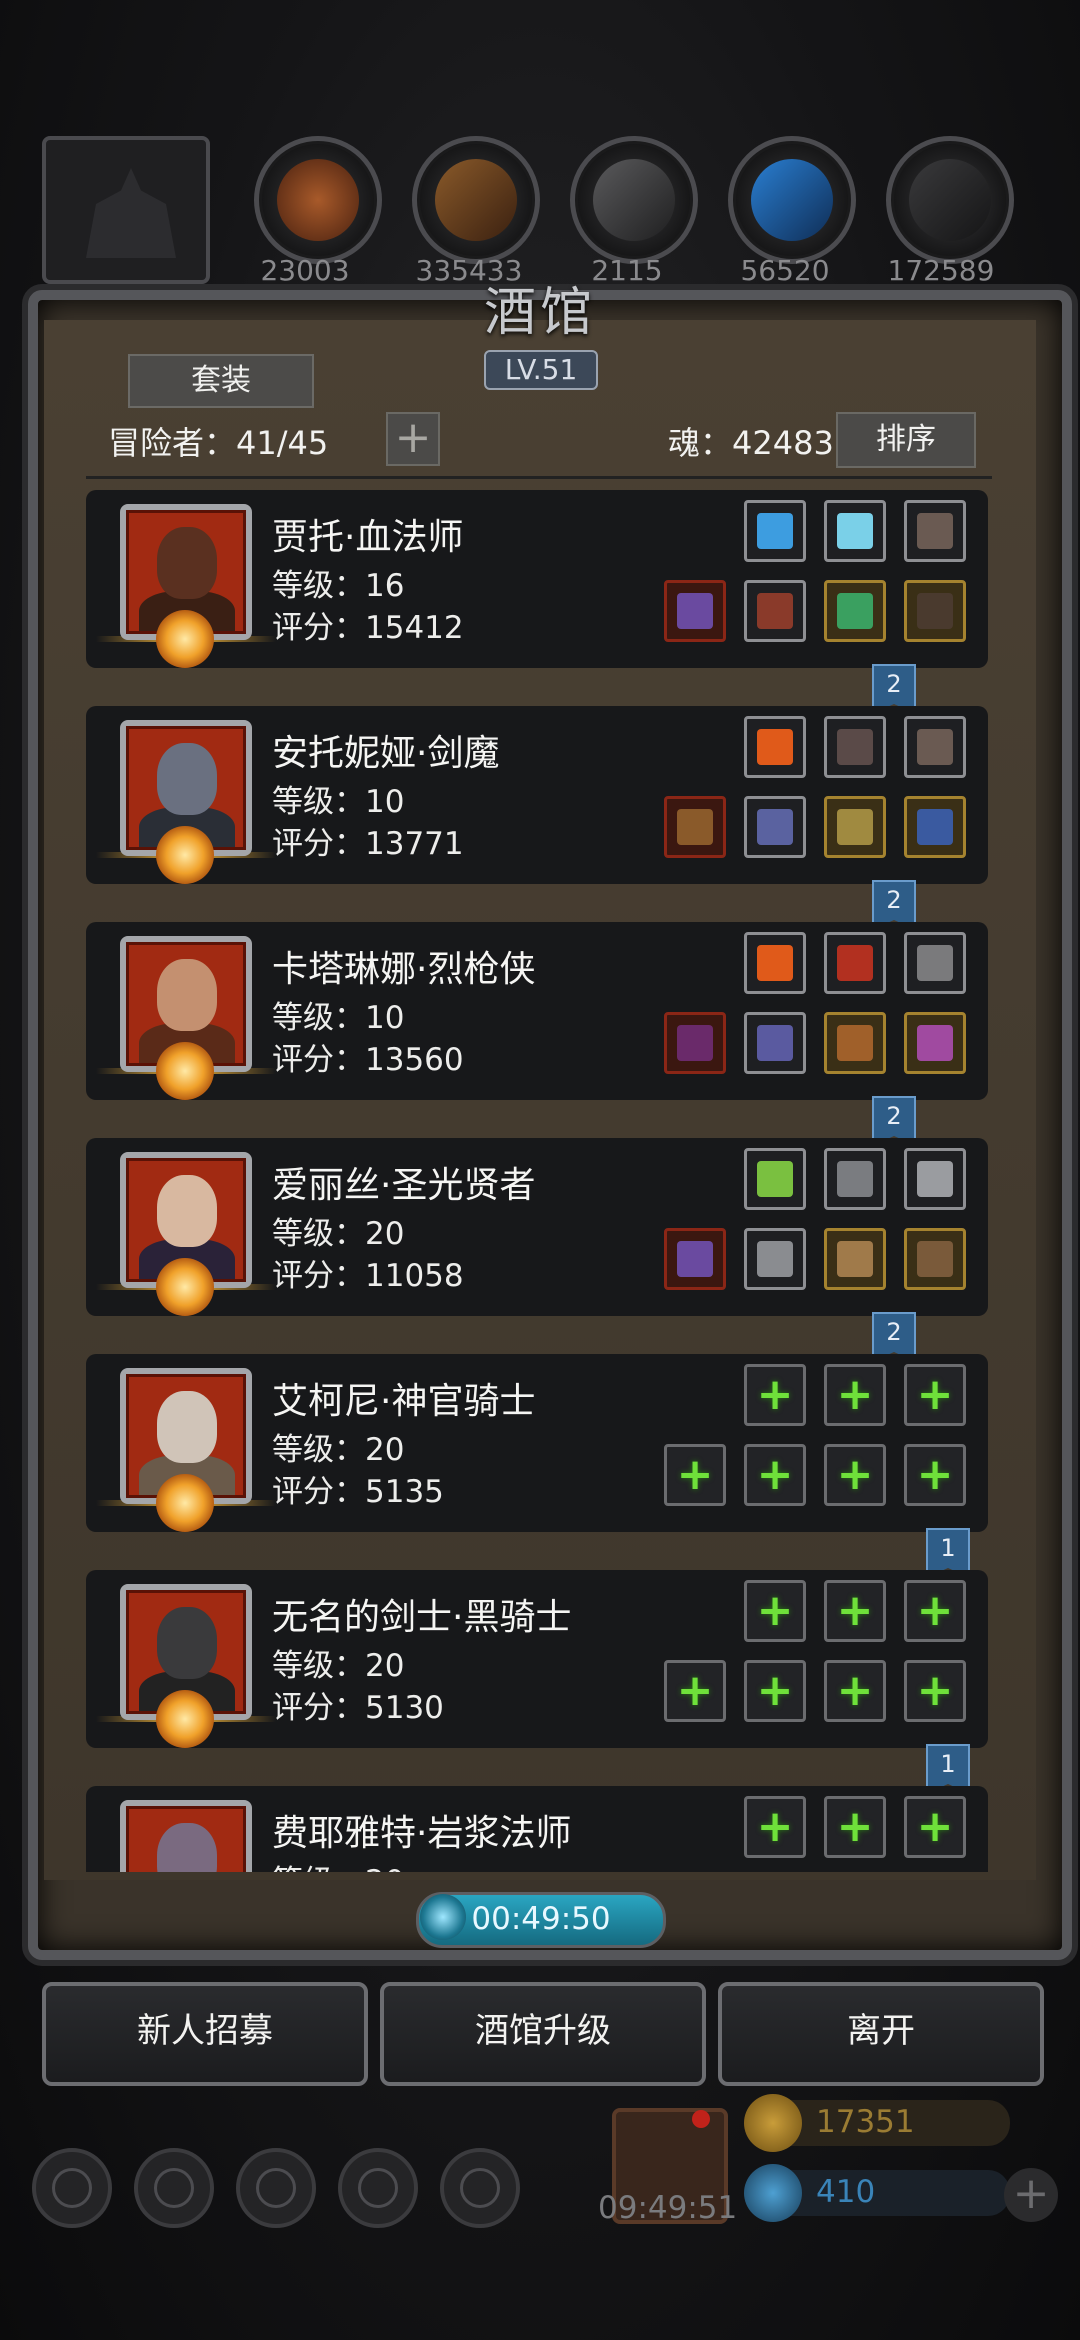 This screenshot has height=2340, width=1080. I want to click on hero-avatar, so click(186, 1836).